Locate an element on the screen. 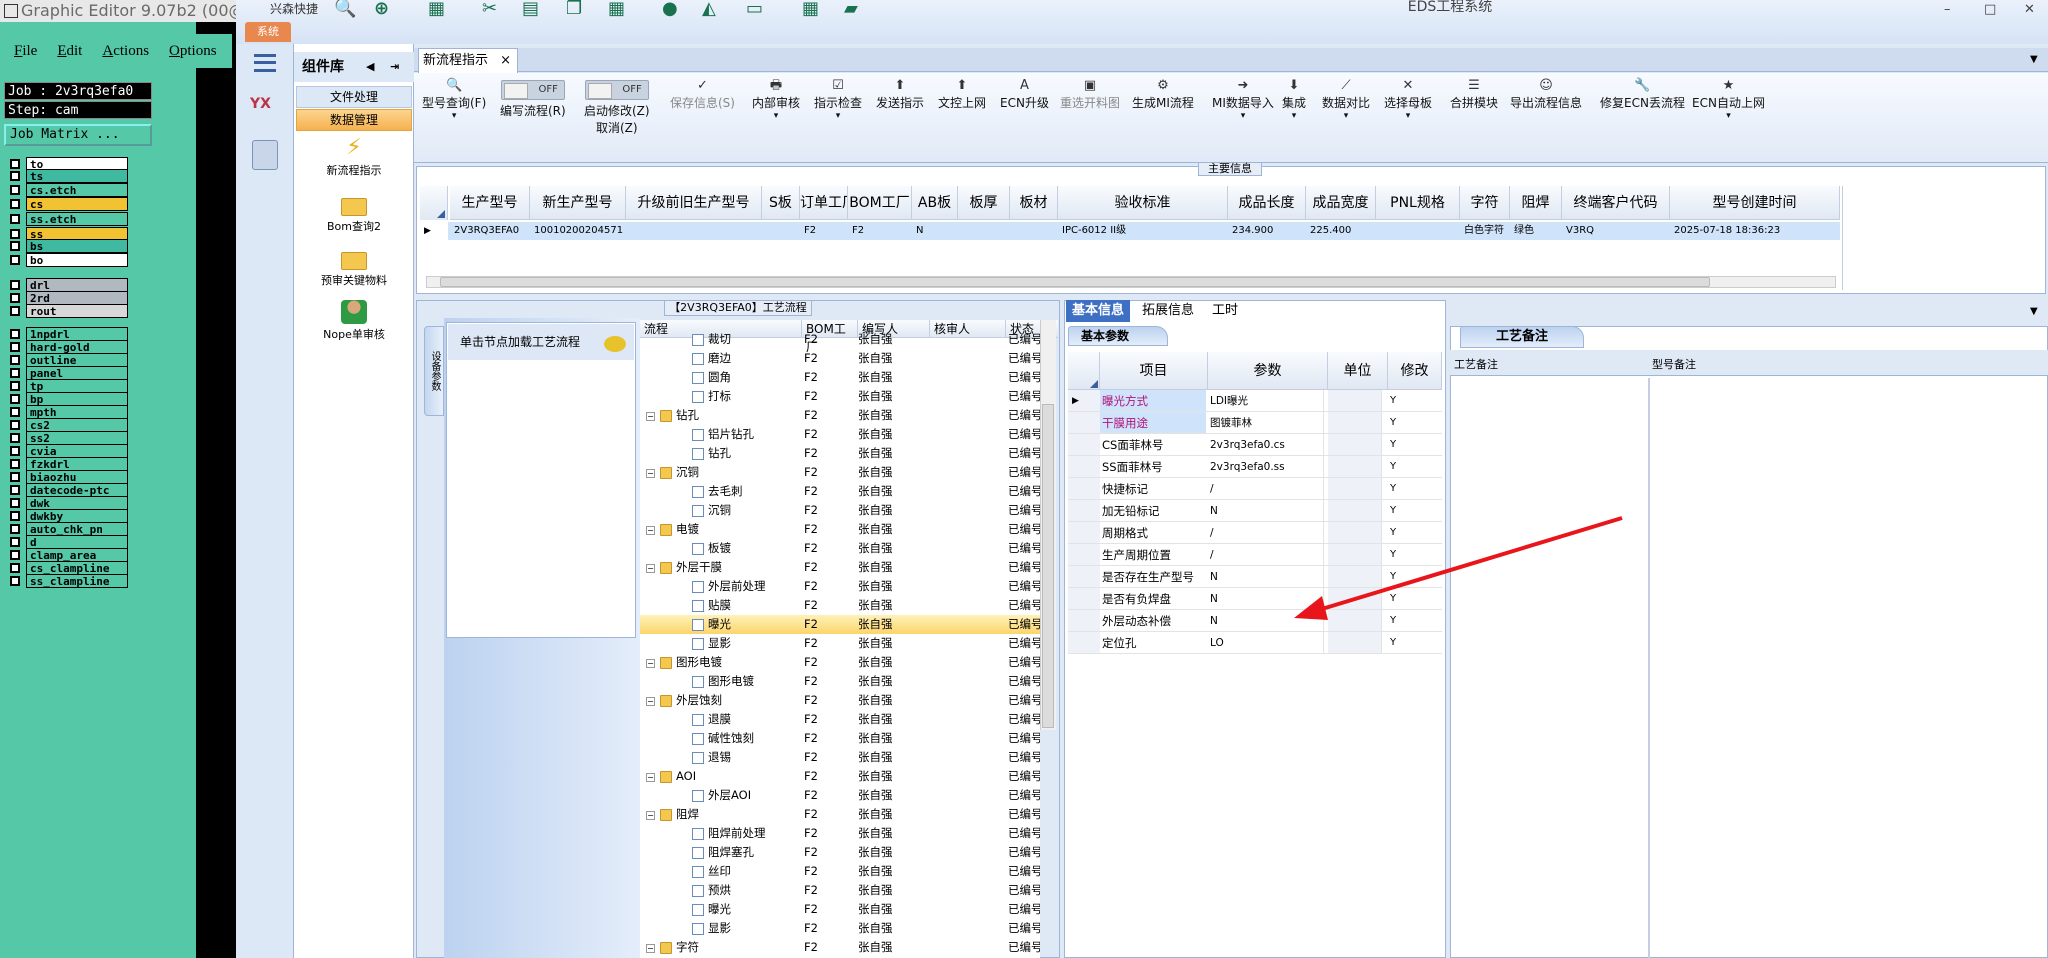 Image resolution: width=2048 pixels, height=958 pixels. toolbar-button: OFF 编写流程(R) is located at coordinates (533, 98).